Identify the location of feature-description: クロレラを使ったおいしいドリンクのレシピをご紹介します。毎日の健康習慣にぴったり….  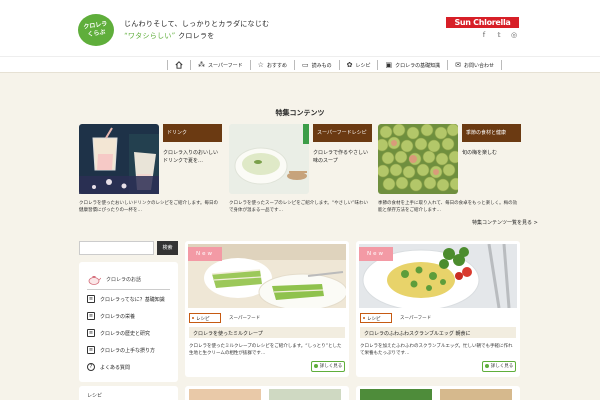
(149, 207).